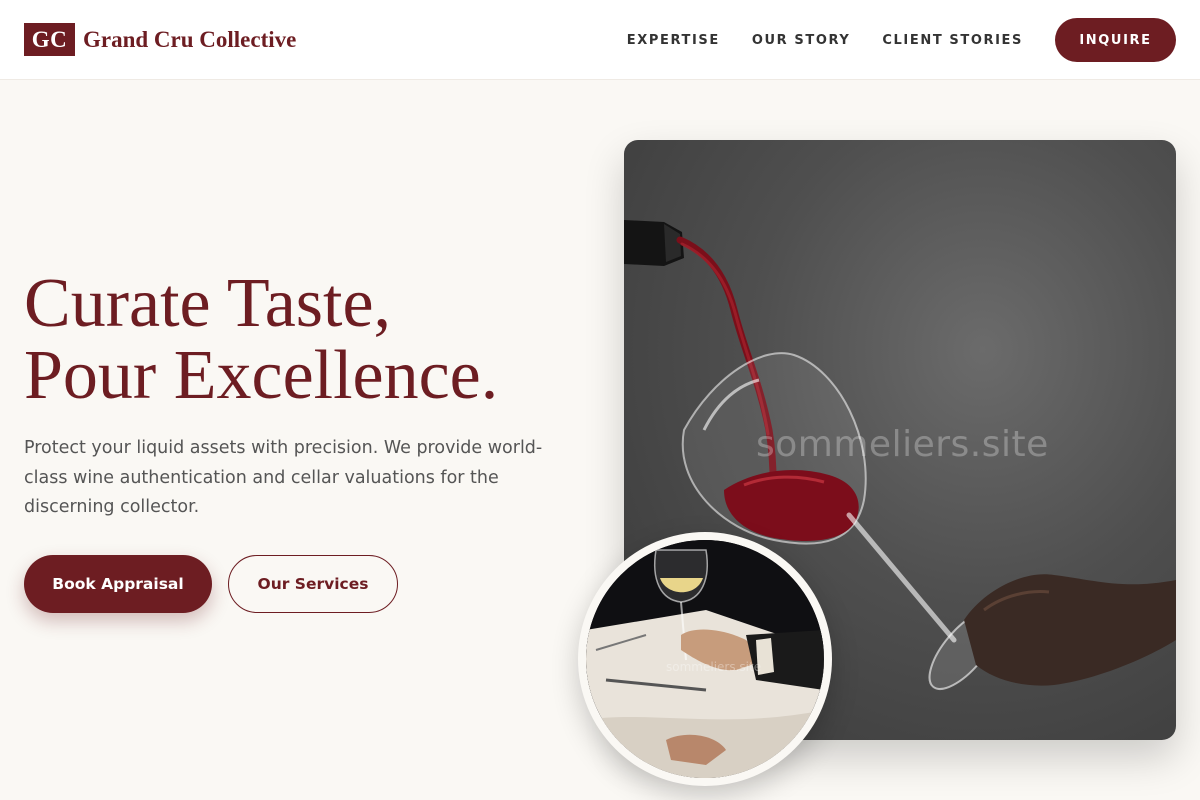 This screenshot has width=1200, height=800. What do you see at coordinates (952, 40) in the screenshot?
I see `nav-link-client-stories: CLIENT STORIES` at bounding box center [952, 40].